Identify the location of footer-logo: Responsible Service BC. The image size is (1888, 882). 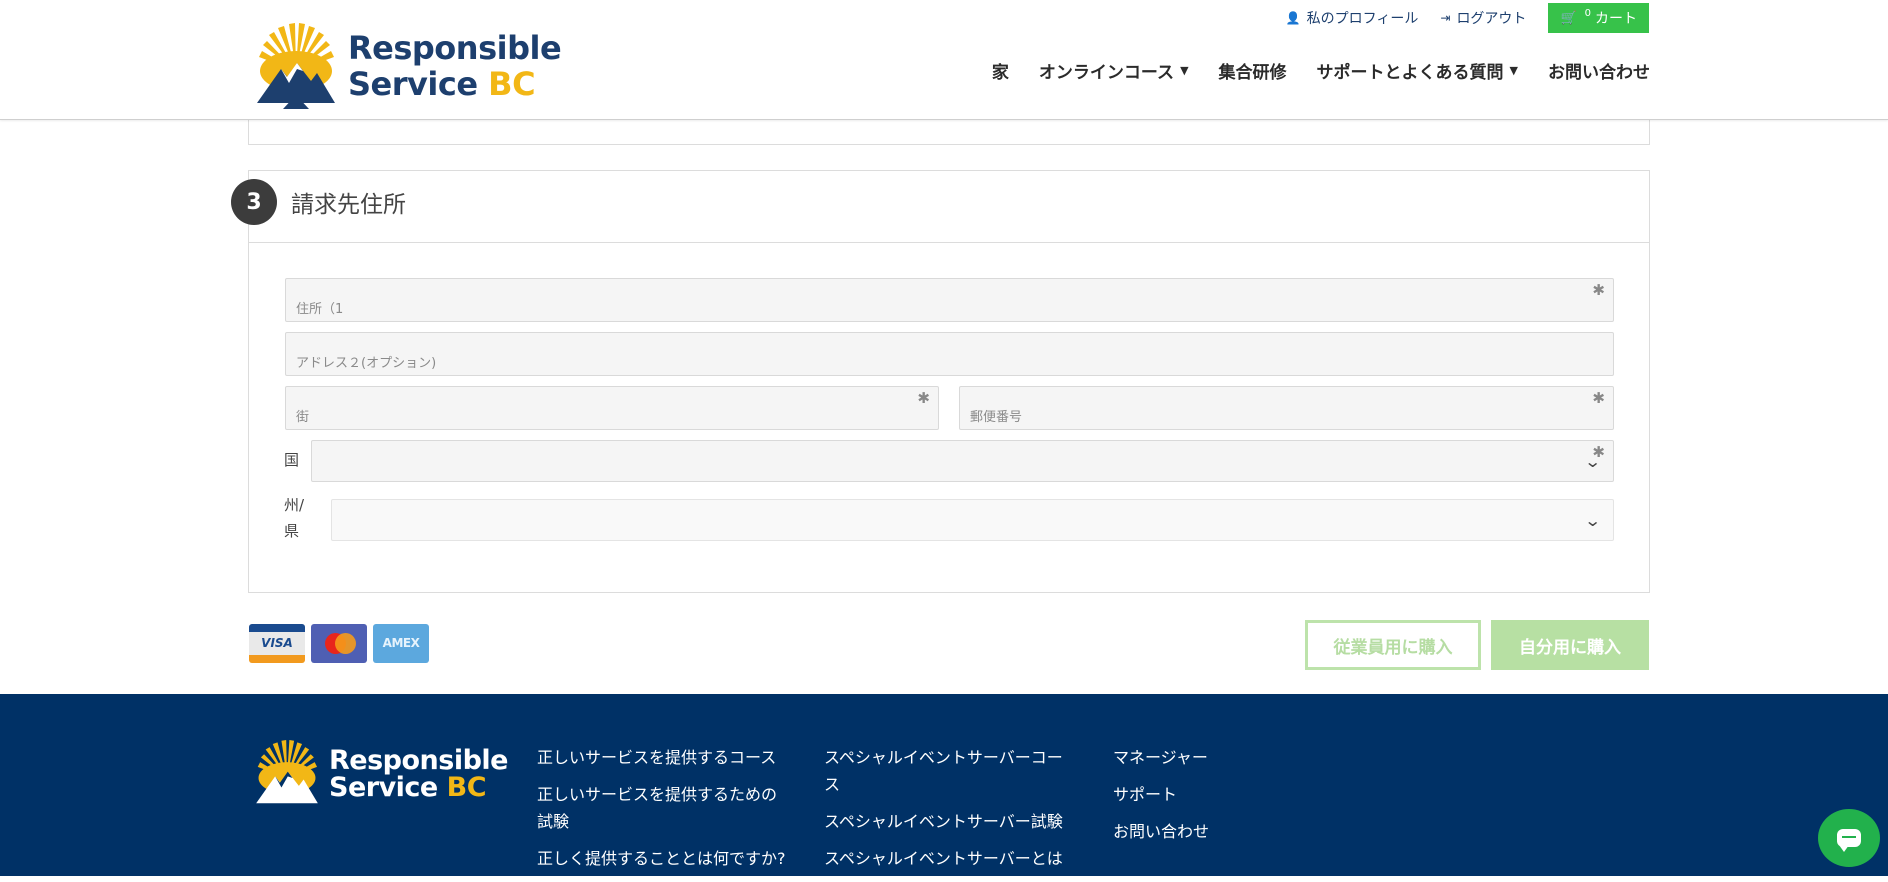
(381, 774).